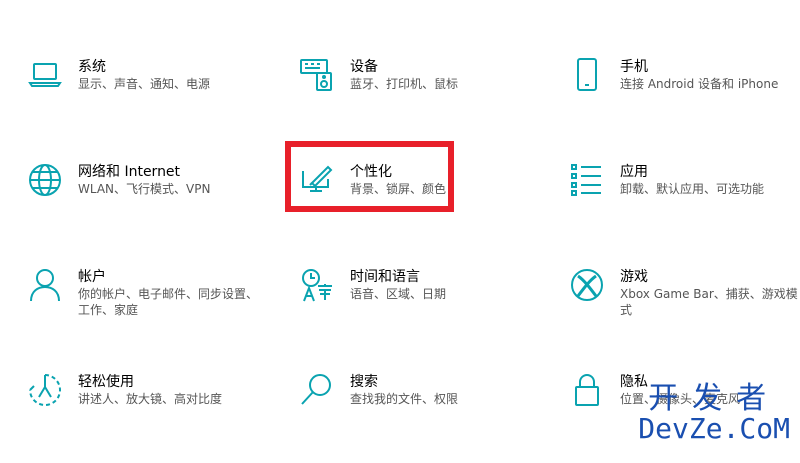 This screenshot has height=463, width=800. Describe the element at coordinates (587, 285) in the screenshot. I see `xbox-icon` at that location.